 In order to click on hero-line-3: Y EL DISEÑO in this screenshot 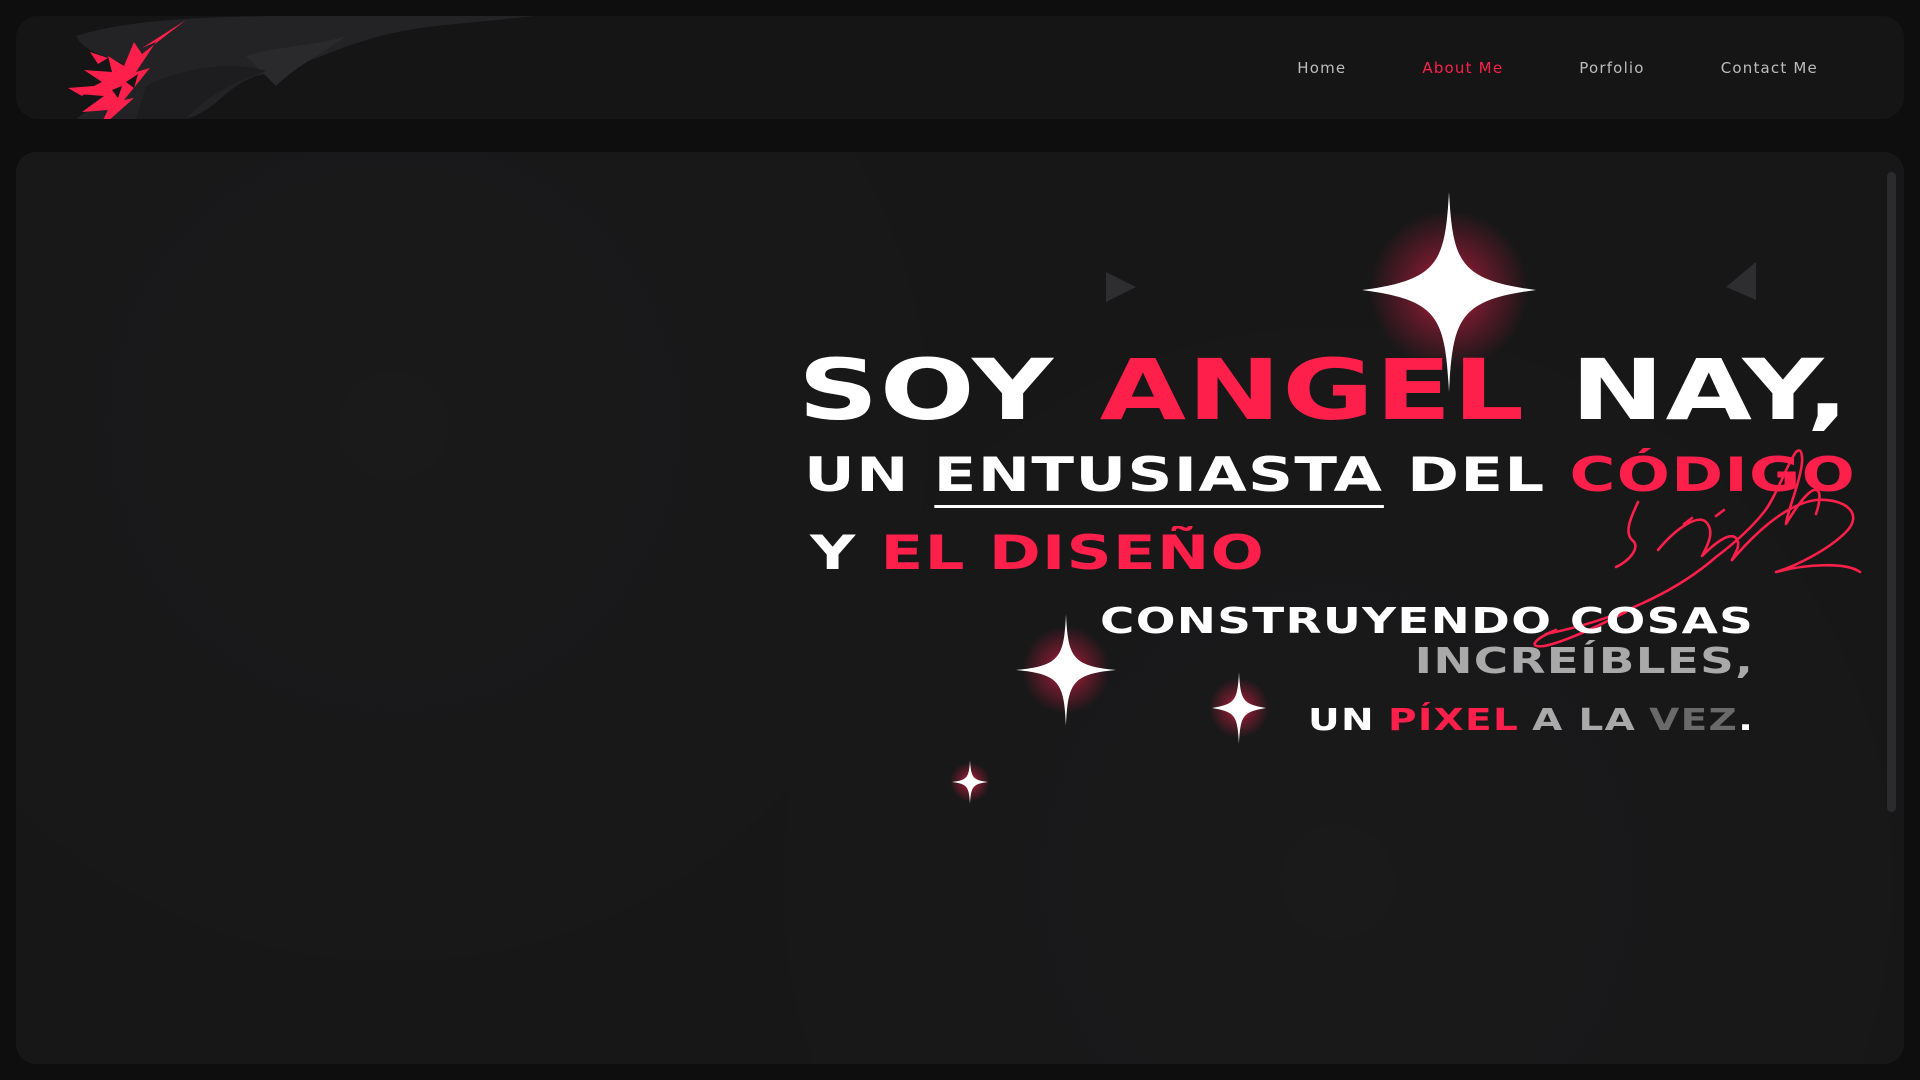, I will do `click(1037, 553)`.